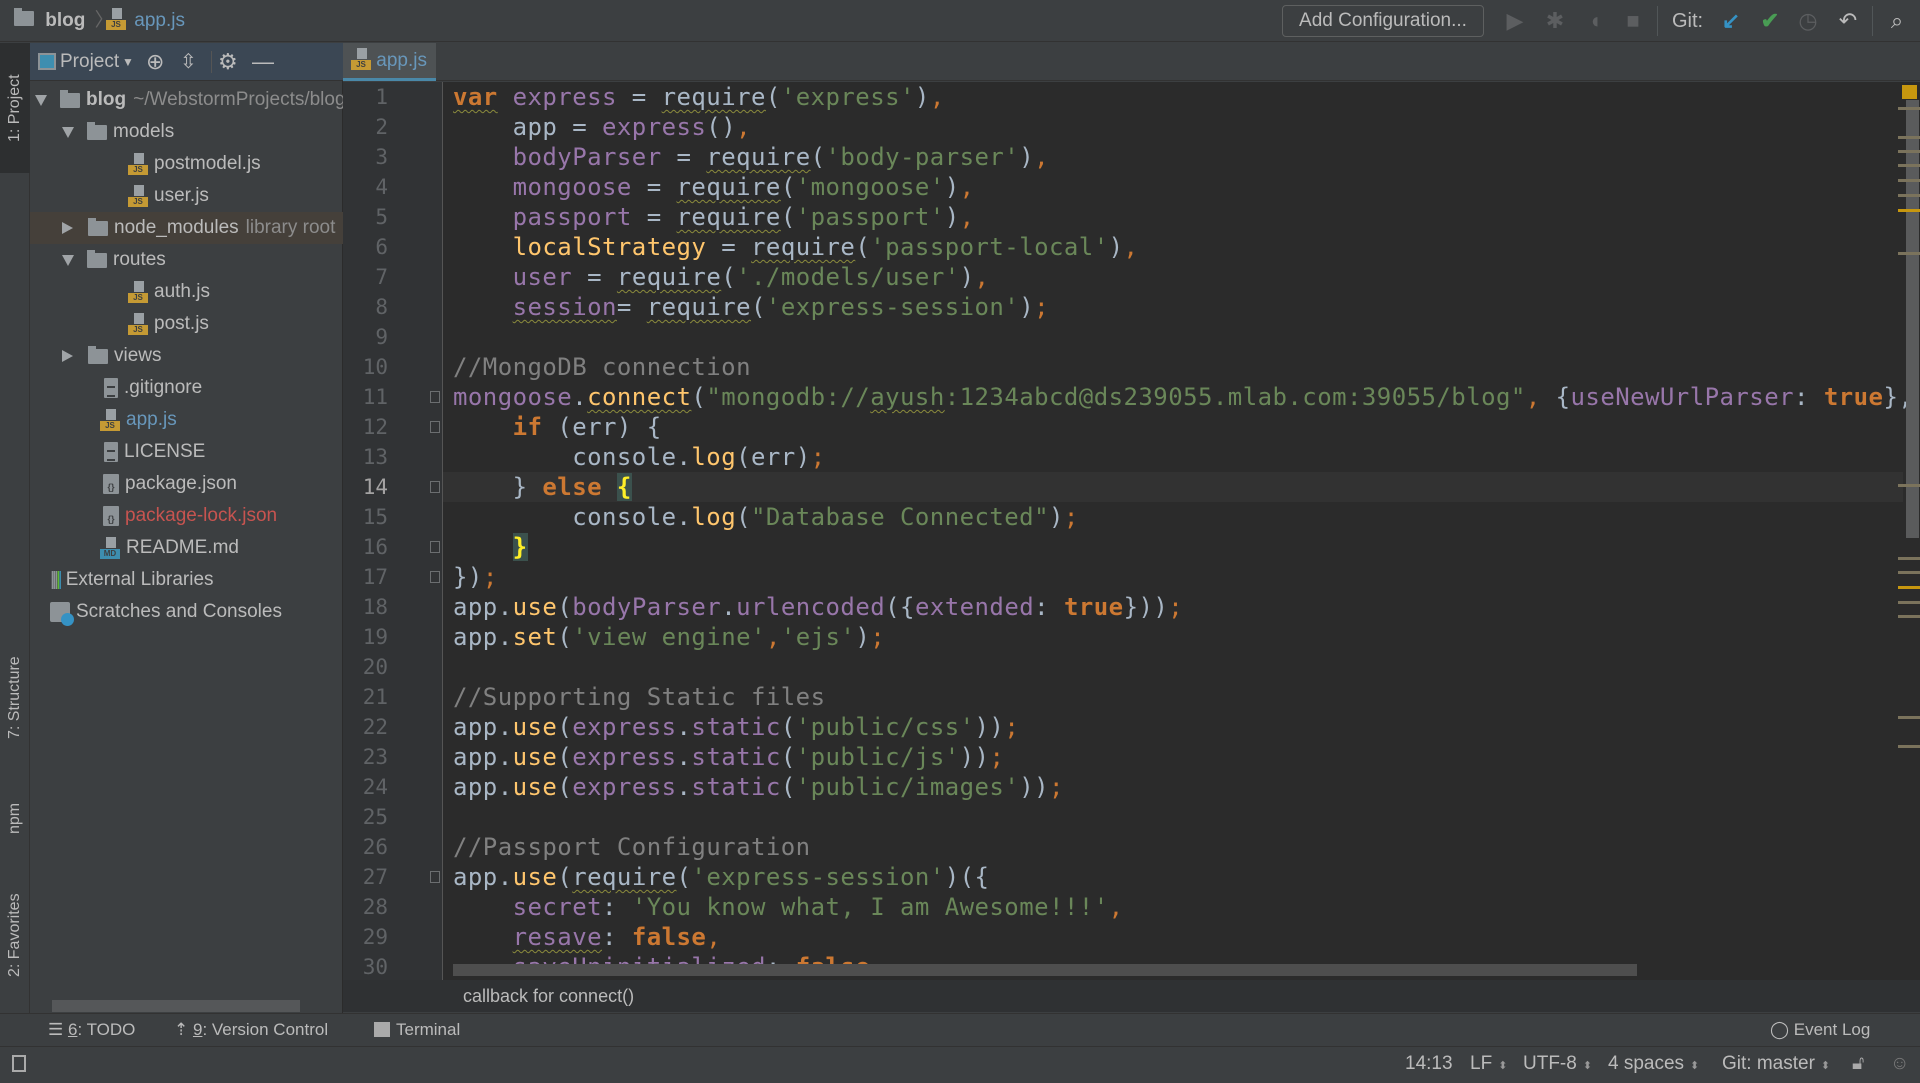  What do you see at coordinates (186, 452) in the screenshot?
I see `tree-item: LICENSE` at bounding box center [186, 452].